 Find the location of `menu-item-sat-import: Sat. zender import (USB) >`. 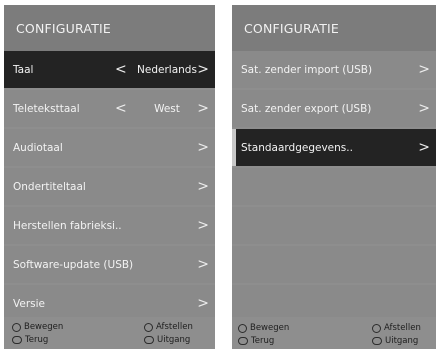

menu-item-sat-import: Sat. zender import (USB) > is located at coordinates (334, 69).